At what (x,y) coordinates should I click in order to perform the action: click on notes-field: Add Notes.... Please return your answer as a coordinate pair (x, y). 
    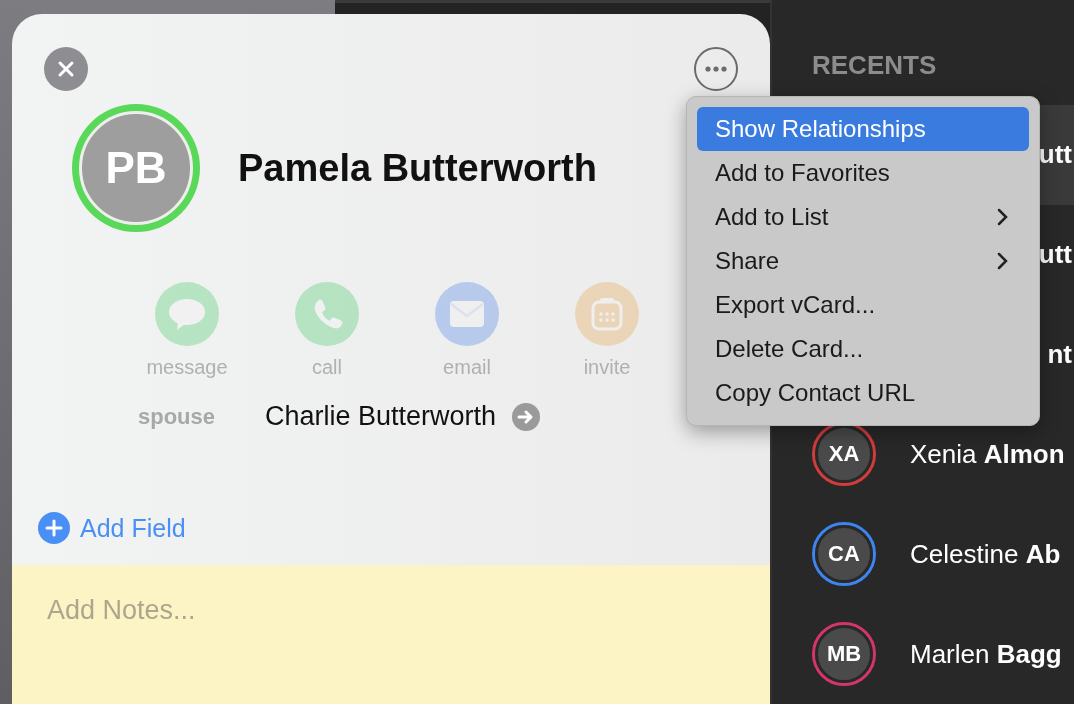
    Looking at the image, I should click on (391, 634).